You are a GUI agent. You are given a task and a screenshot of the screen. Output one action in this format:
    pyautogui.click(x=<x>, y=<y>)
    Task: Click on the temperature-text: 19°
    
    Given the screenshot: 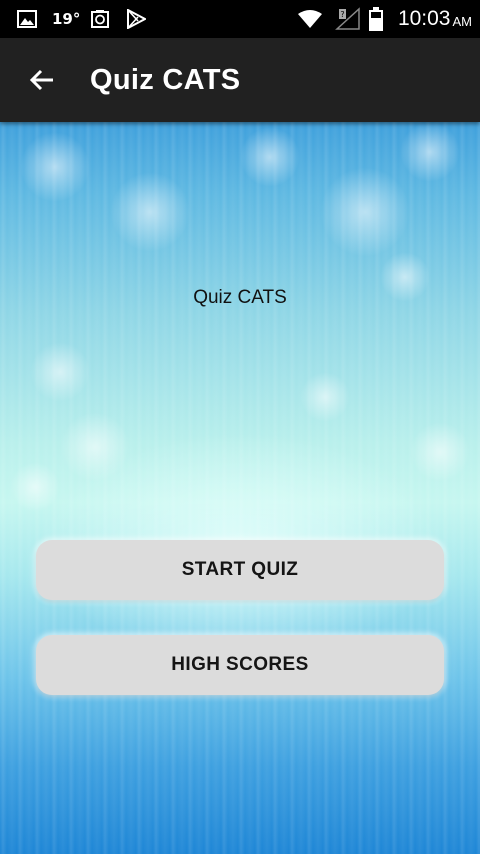 What is the action you would take?
    pyautogui.click(x=66, y=19)
    